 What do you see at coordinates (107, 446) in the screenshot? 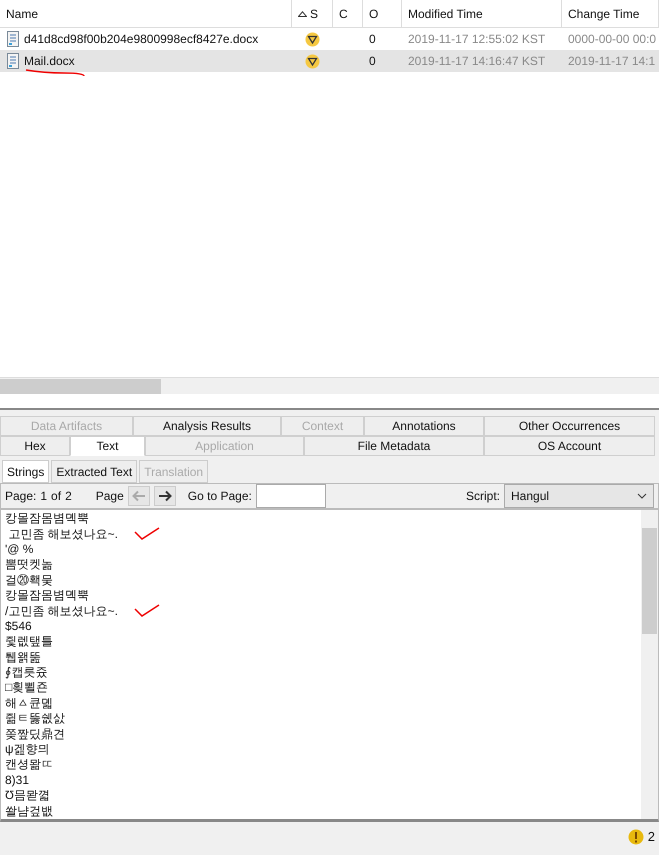
I see `tab: Text` at bounding box center [107, 446].